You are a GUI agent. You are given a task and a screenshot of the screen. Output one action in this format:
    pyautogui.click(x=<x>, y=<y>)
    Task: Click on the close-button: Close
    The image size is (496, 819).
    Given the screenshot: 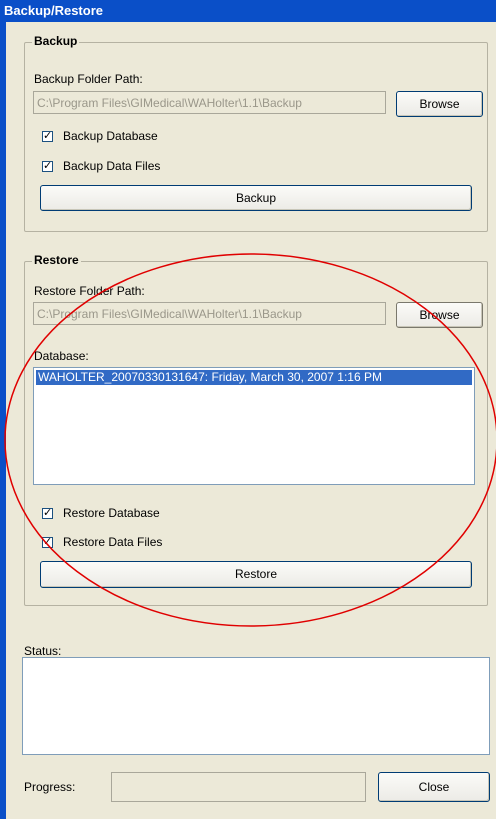 What is the action you would take?
    pyautogui.click(x=434, y=787)
    